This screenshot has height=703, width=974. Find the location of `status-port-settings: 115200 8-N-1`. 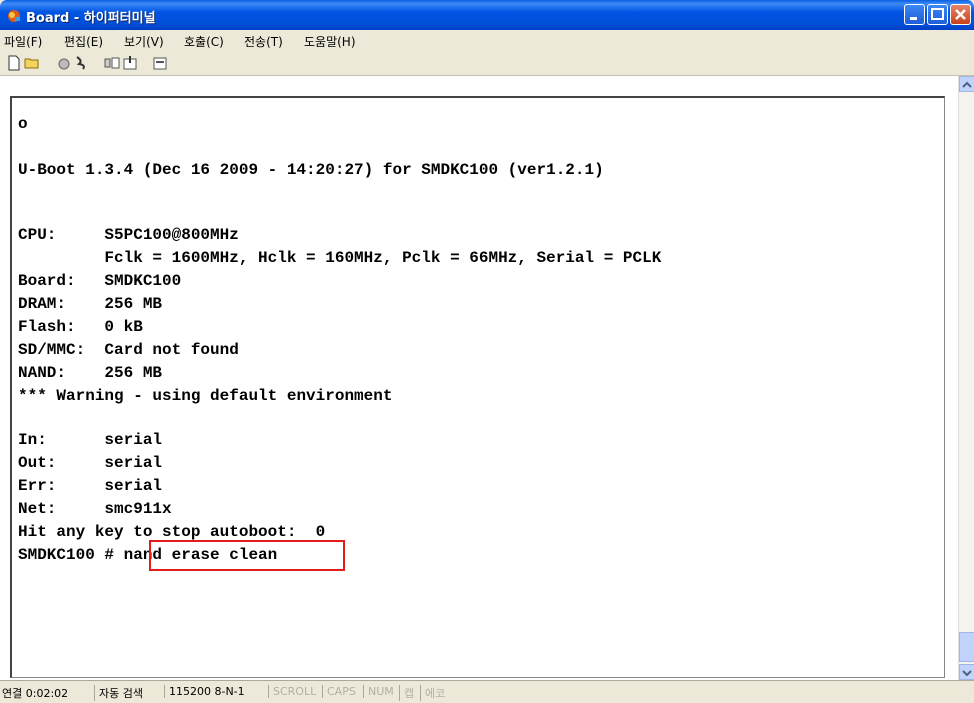

status-port-settings: 115200 8-N-1 is located at coordinates (204, 691).